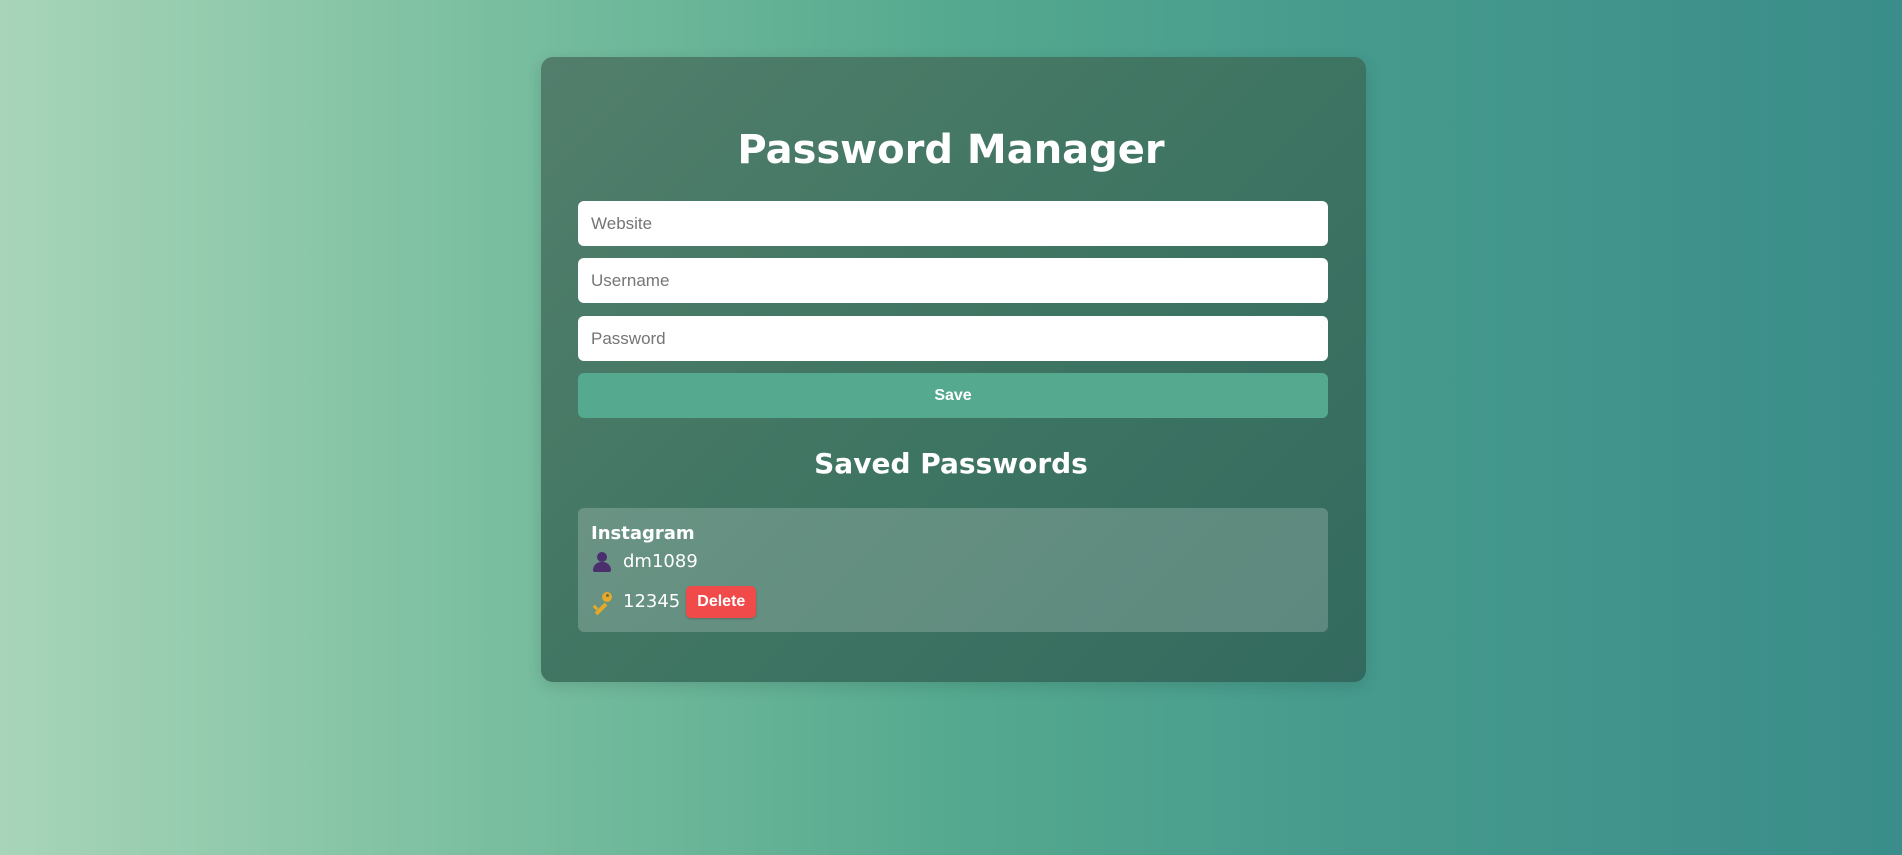 The width and height of the screenshot is (1902, 855). I want to click on key-icon, so click(602, 603).